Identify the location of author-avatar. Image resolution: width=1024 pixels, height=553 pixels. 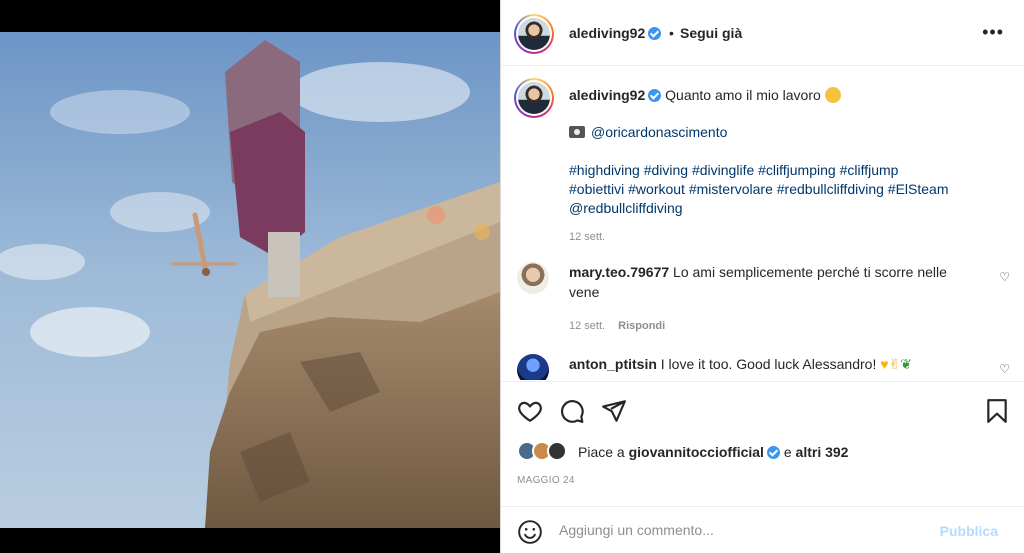
(534, 34).